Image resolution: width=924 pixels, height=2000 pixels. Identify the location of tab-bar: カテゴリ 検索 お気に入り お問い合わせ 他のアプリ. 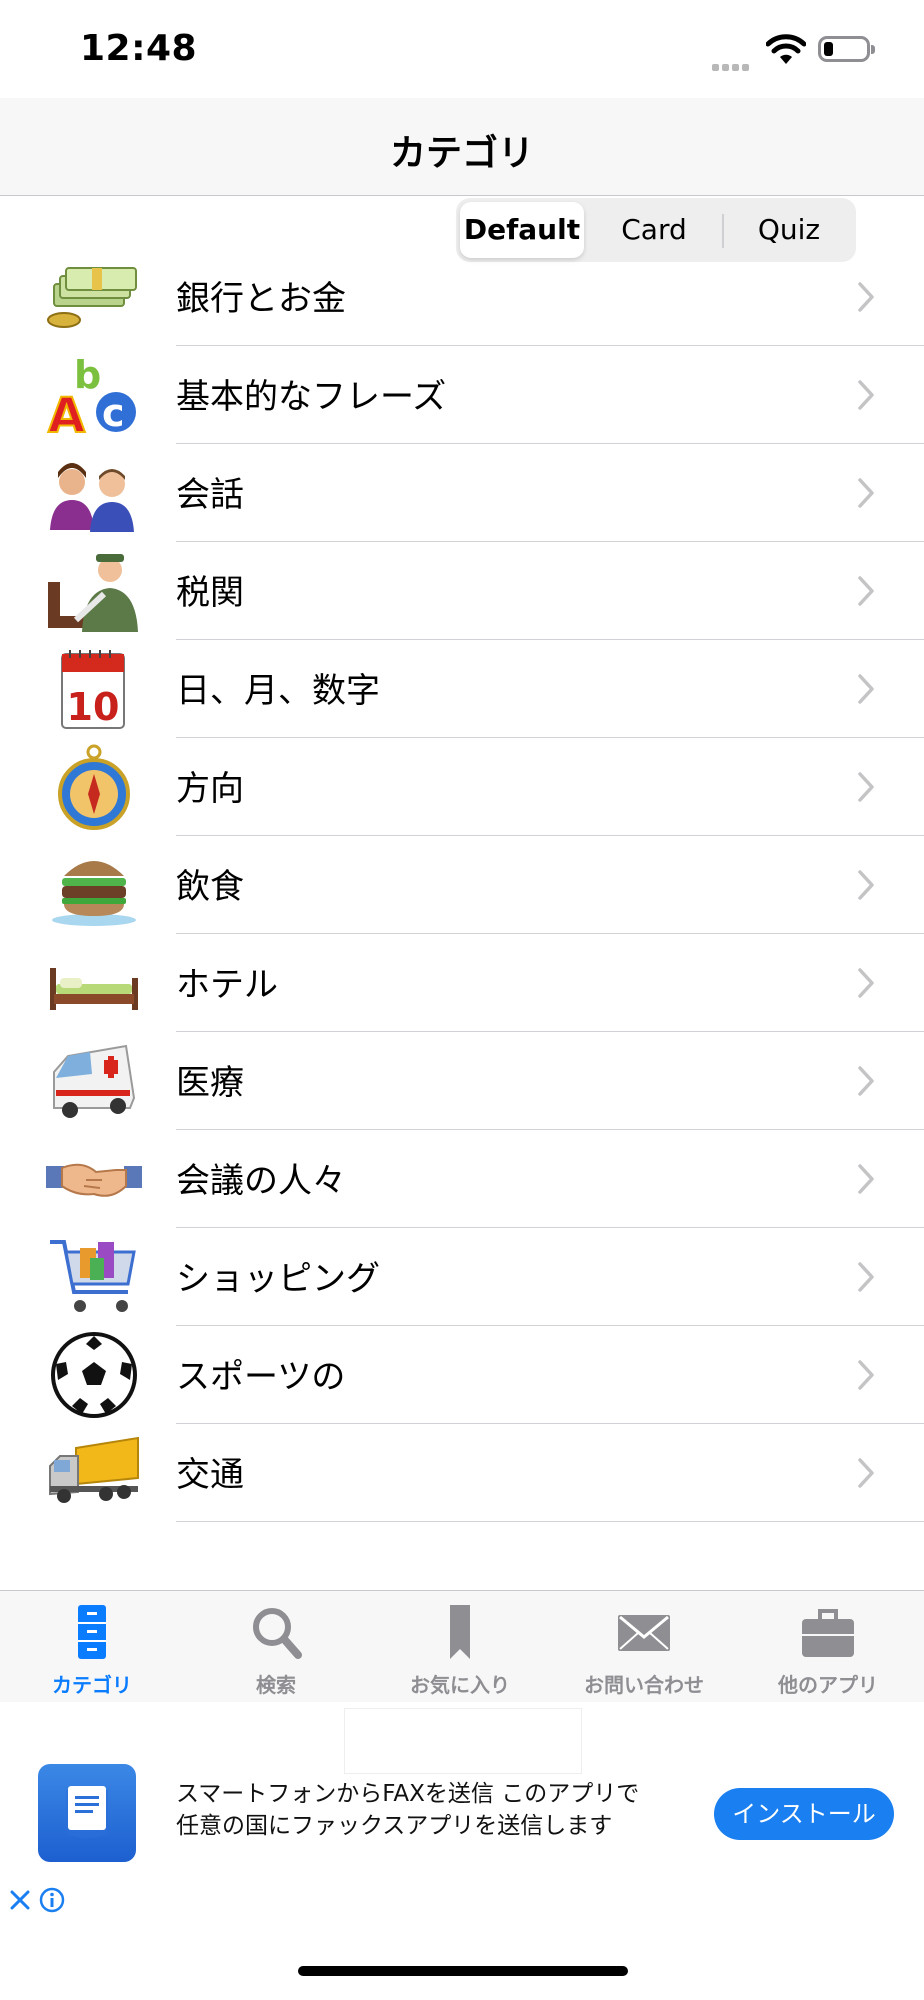
(462, 1646).